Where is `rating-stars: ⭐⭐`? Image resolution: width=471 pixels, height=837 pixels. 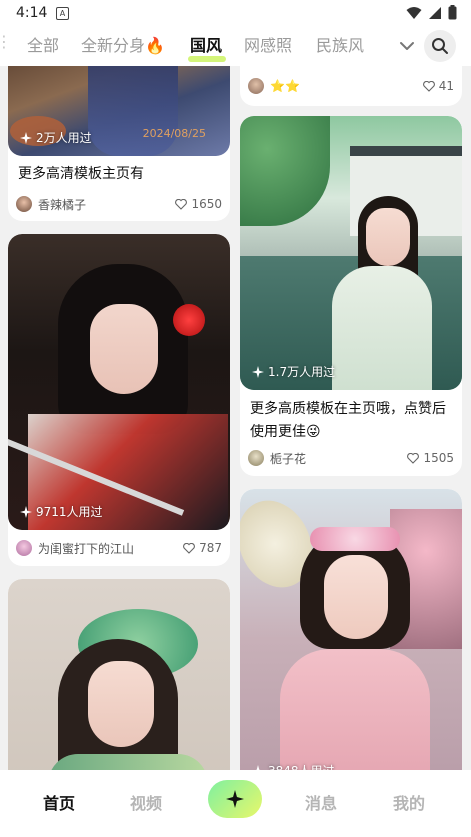
rating-stars: ⭐⭐ is located at coordinates (285, 86).